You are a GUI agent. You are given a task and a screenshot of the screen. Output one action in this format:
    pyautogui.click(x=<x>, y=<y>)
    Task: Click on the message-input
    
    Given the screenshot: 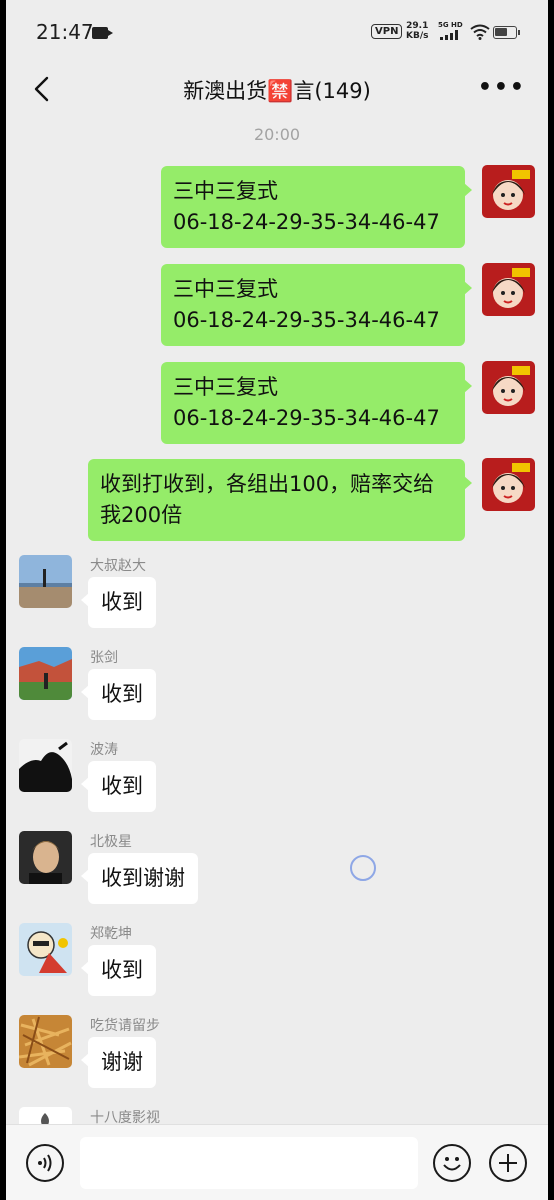 What is the action you would take?
    pyautogui.click(x=249, y=1163)
    